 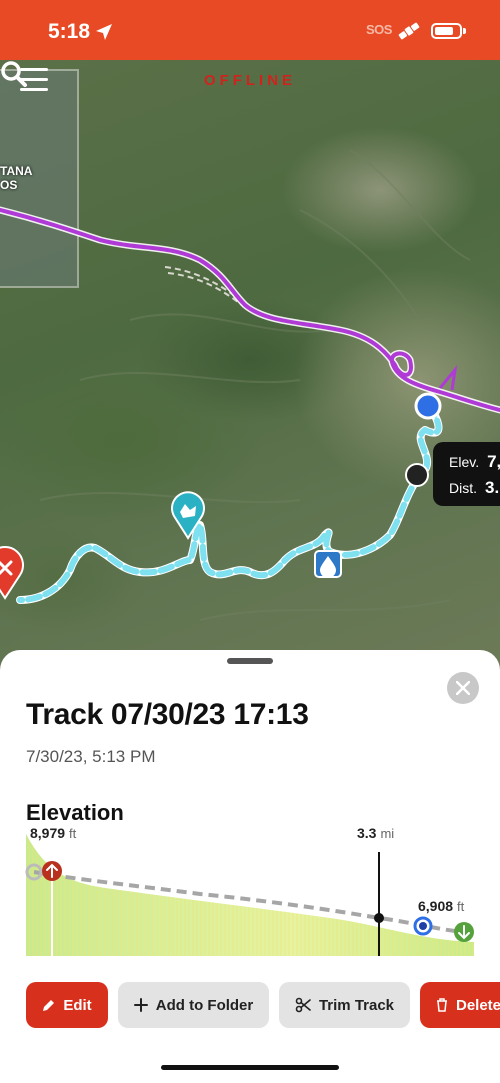 I want to click on delete-button: Delete, so click(x=460, y=1005).